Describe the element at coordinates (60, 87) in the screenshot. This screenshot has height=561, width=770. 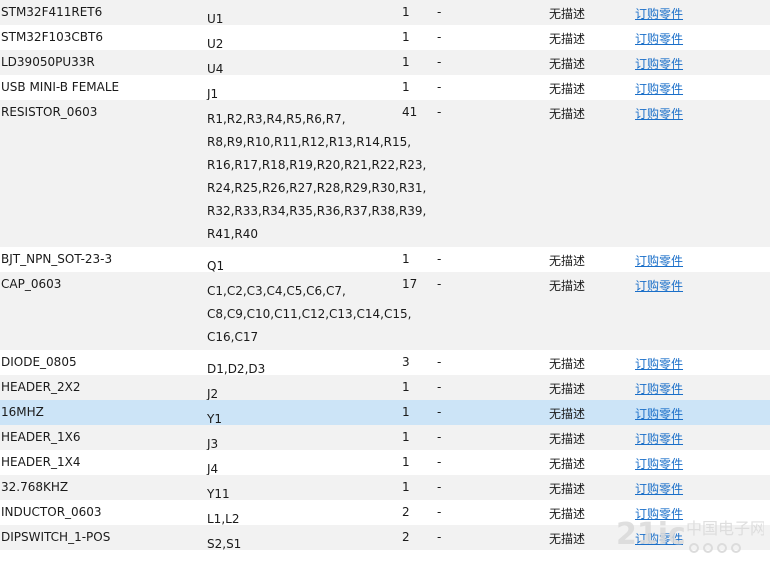
I see `part-name-cell: USB MINI-B FEMALE` at that location.